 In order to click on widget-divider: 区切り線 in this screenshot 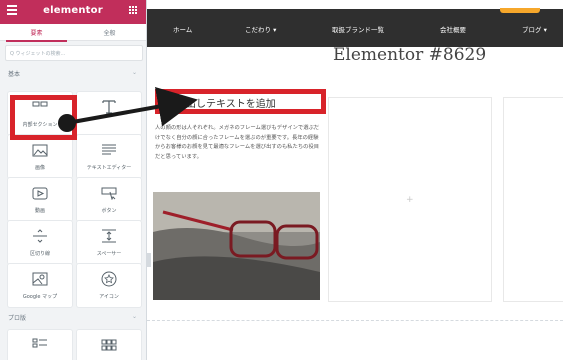, I will do `click(40, 242)`.